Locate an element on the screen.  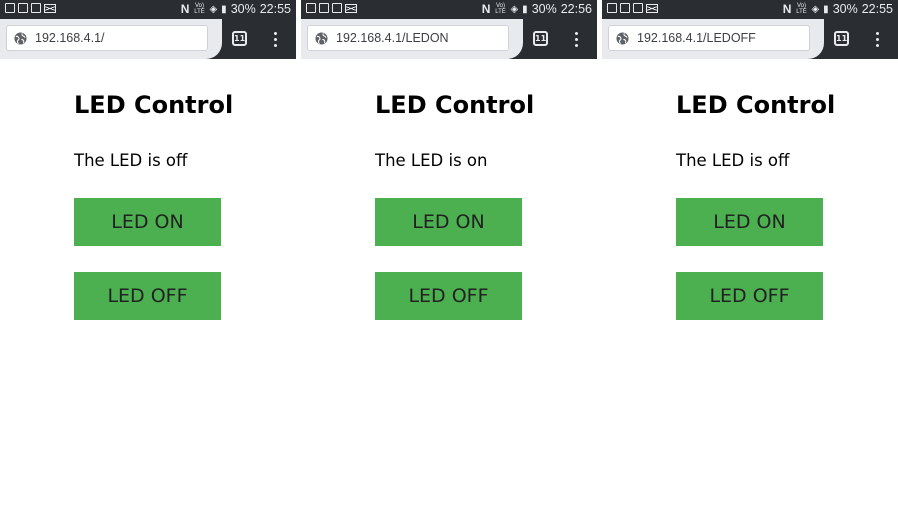
url-text: 192.168.4.1/LEDOFF is located at coordinates (696, 38).